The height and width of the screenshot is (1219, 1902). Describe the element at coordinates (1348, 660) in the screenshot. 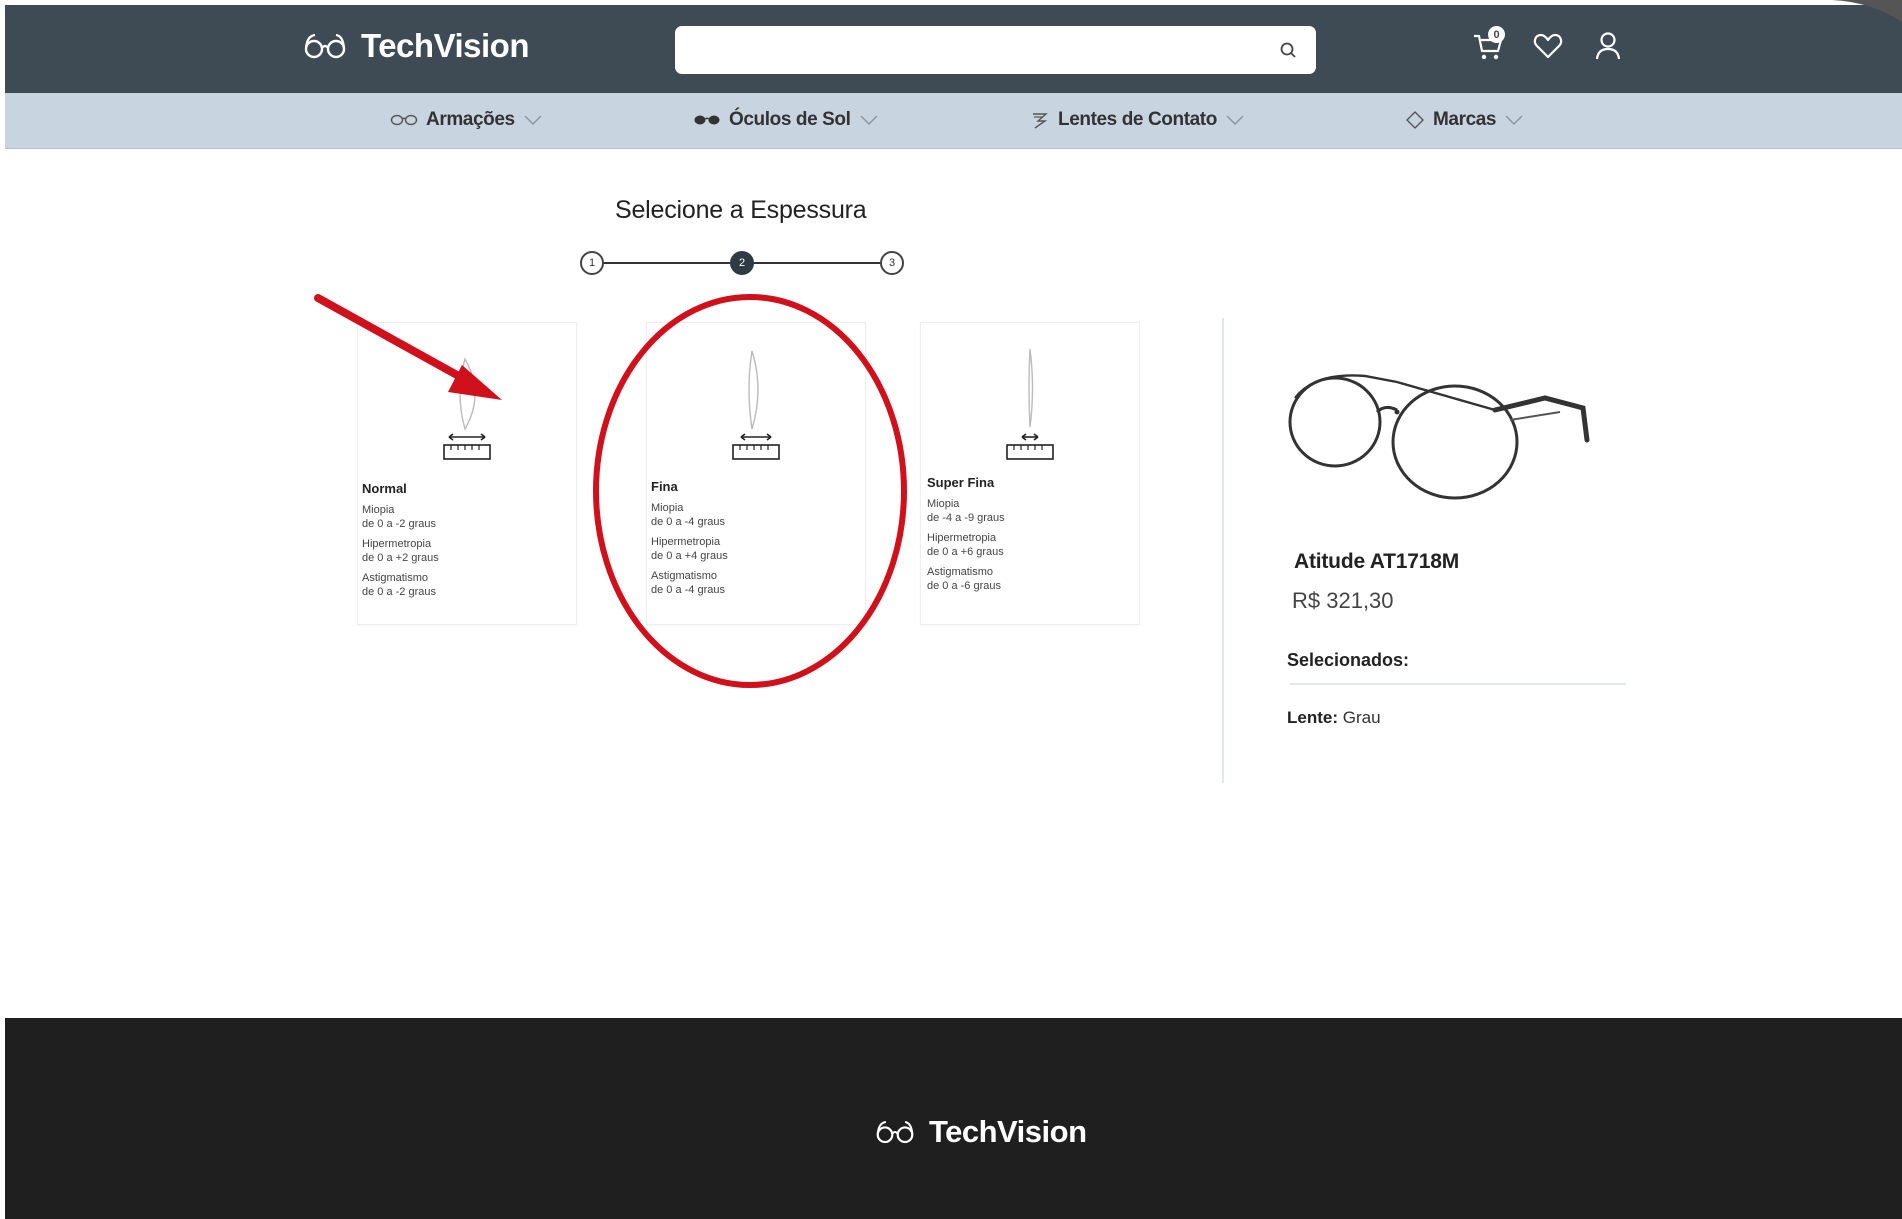

I see `selected-heading: Selecionados:` at that location.